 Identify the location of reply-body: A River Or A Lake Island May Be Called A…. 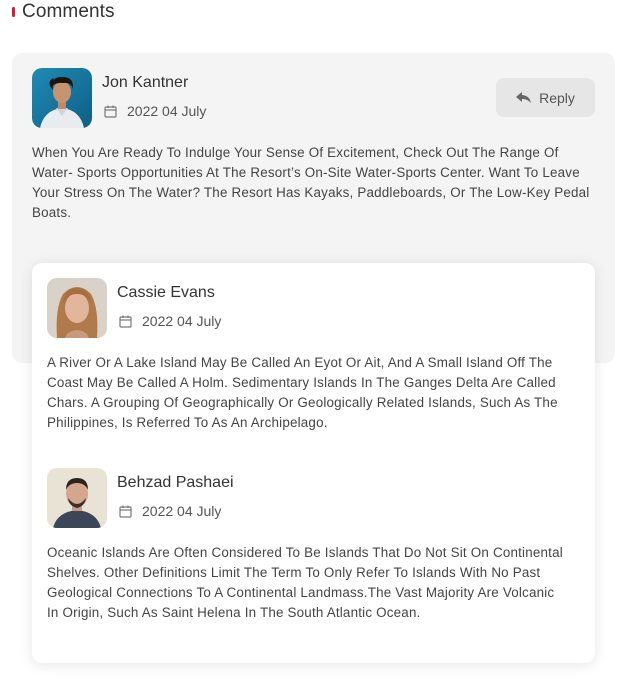
(302, 392).